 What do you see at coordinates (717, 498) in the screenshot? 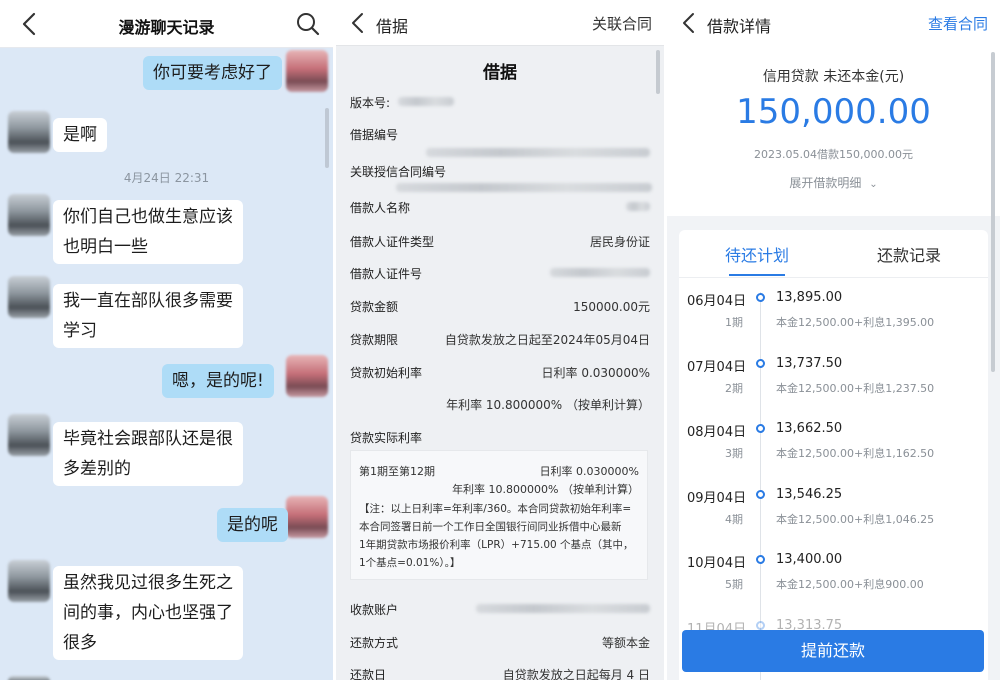
I see `plan-date: 09月04日` at bounding box center [717, 498].